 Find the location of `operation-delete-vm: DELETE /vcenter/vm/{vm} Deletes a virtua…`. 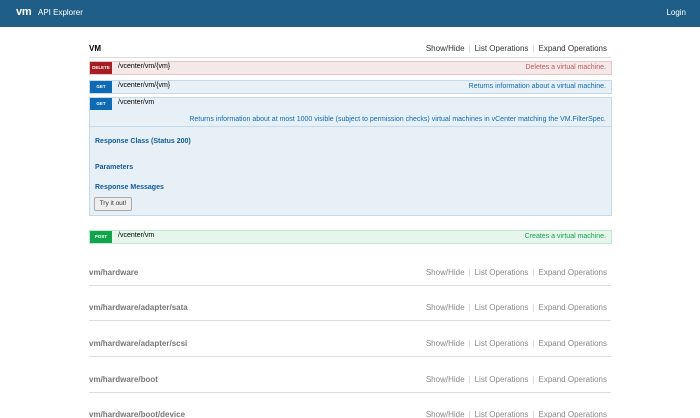

operation-delete-vm: DELETE /vcenter/vm/{vm} Deletes a virtua… is located at coordinates (350, 68).